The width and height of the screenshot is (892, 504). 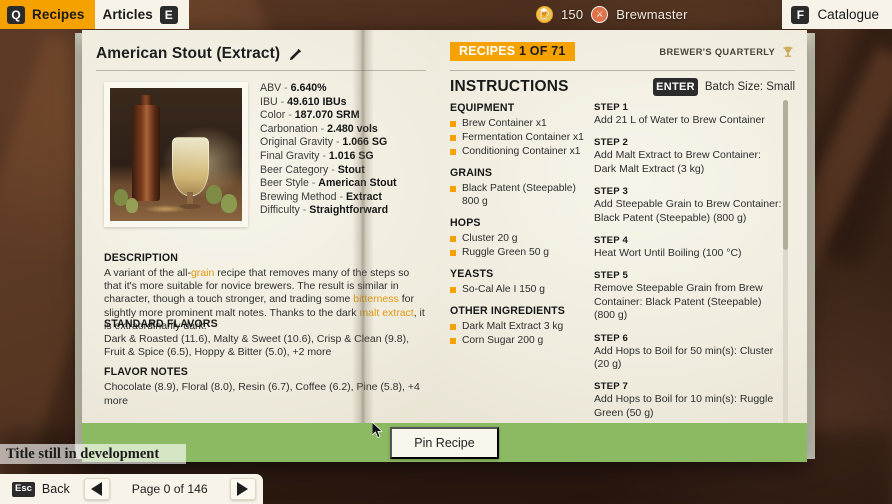 I want to click on recipes-count: 1 OF 71, so click(x=542, y=50).